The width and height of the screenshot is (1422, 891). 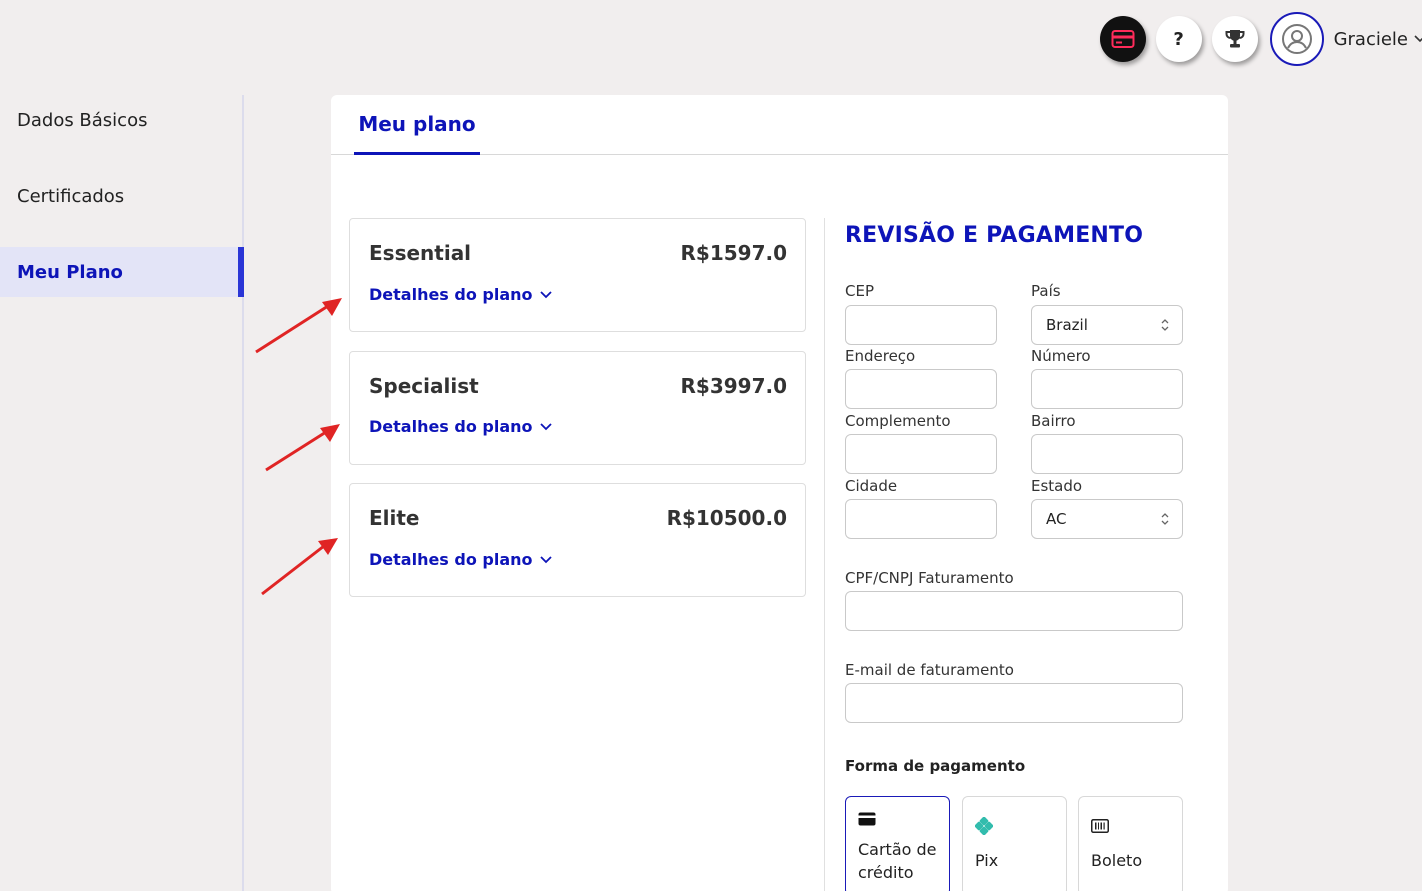 What do you see at coordinates (984, 826) in the screenshot?
I see `pix-icon` at bounding box center [984, 826].